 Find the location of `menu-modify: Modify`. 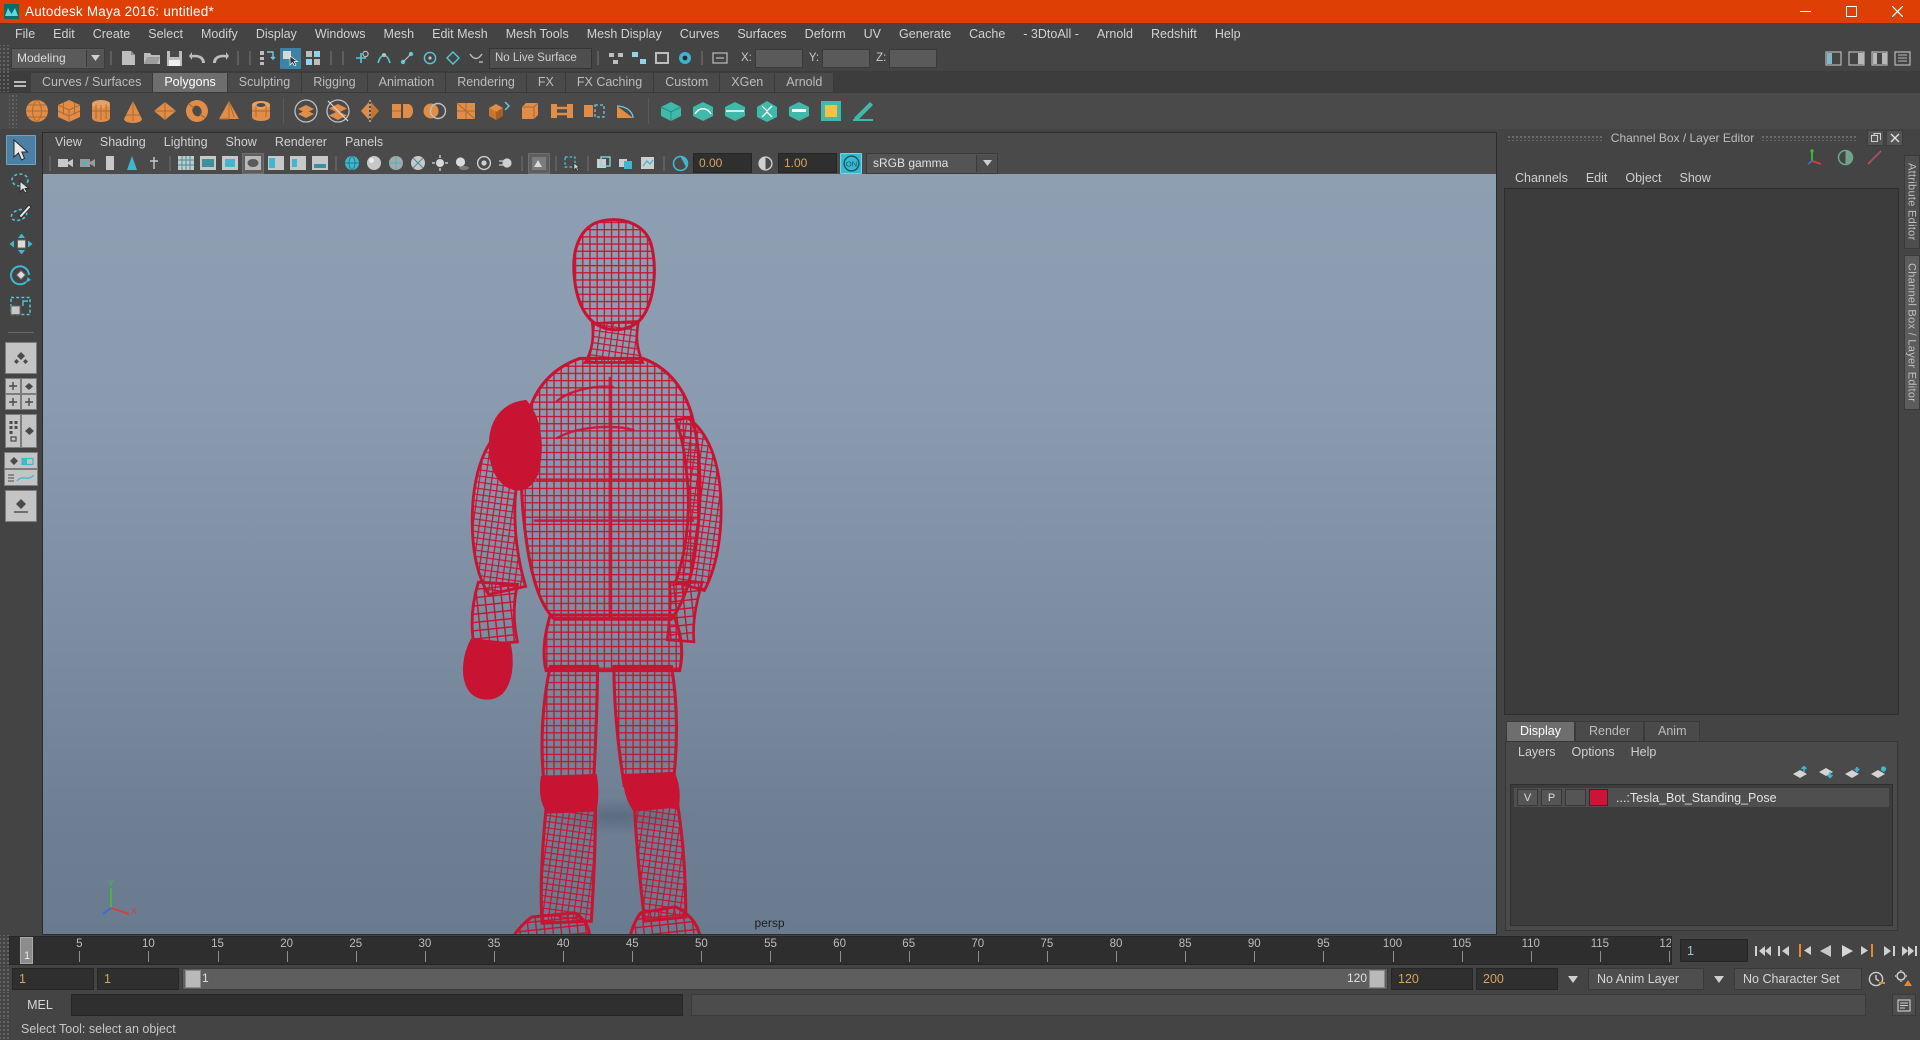

menu-modify: Modify is located at coordinates (219, 34).